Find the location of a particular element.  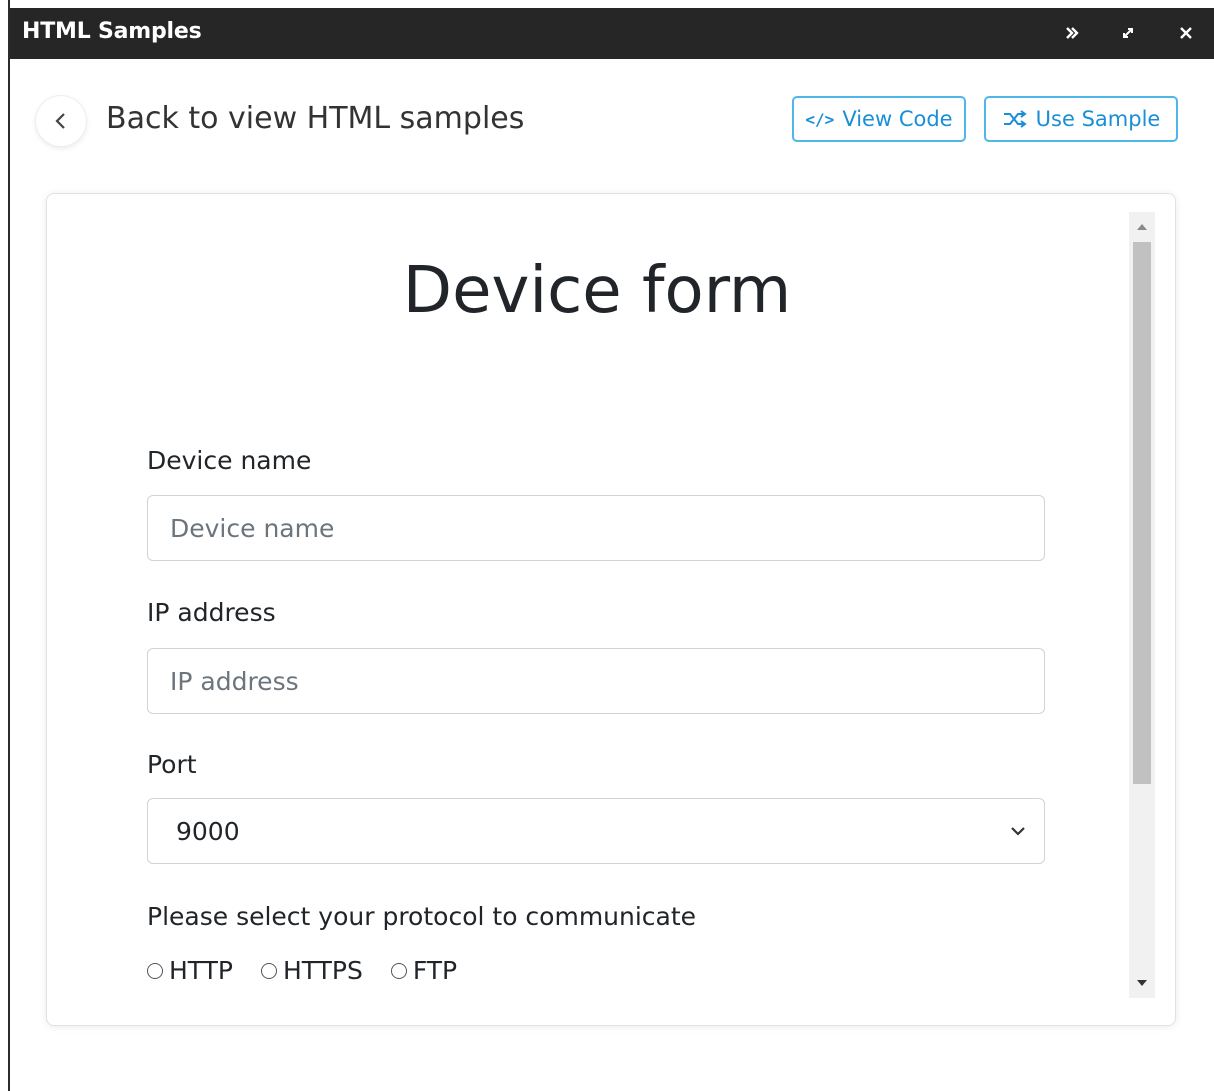

title-bar: HTML Samples is located at coordinates (612, 33).